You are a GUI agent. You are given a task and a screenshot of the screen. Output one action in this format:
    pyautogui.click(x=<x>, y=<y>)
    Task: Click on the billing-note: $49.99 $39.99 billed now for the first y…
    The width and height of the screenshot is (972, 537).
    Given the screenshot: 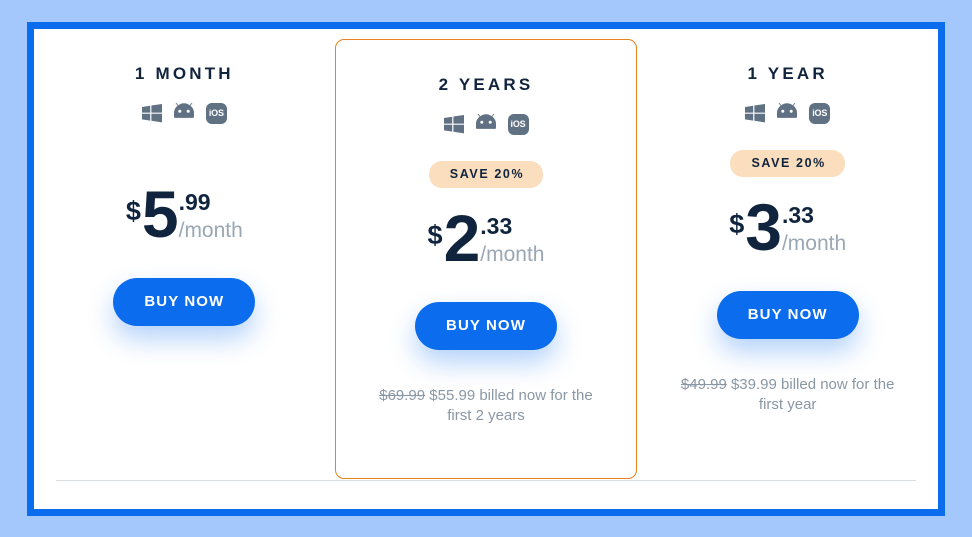 What is the action you would take?
    pyautogui.click(x=788, y=395)
    